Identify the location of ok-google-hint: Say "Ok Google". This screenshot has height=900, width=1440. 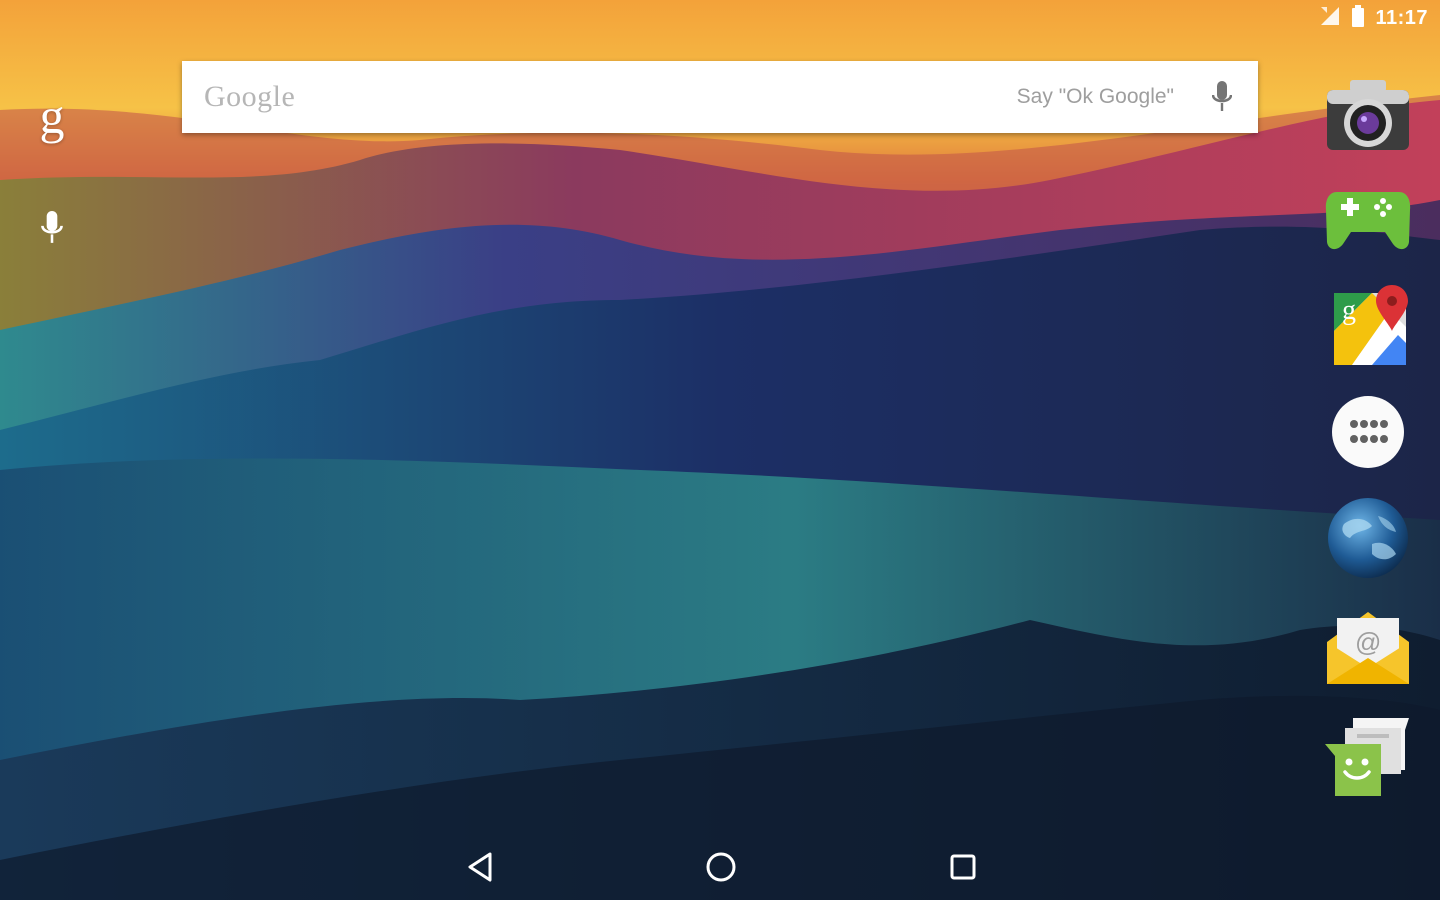
(1095, 96).